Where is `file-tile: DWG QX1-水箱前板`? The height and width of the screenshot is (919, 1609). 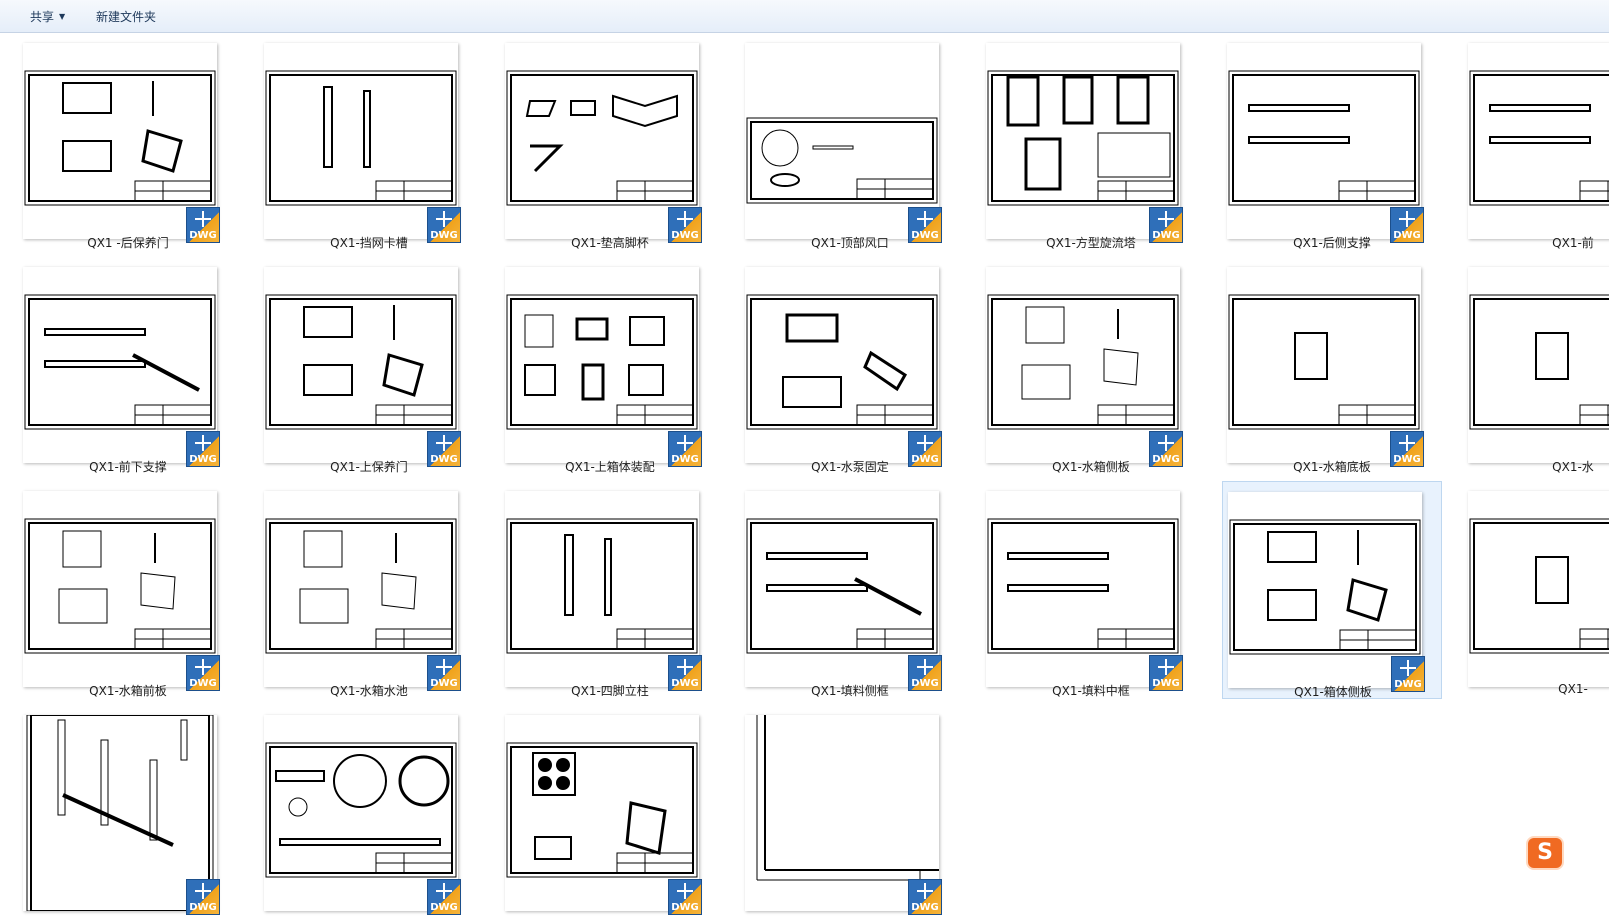 file-tile: DWG QX1-水箱前板 is located at coordinates (128, 590).